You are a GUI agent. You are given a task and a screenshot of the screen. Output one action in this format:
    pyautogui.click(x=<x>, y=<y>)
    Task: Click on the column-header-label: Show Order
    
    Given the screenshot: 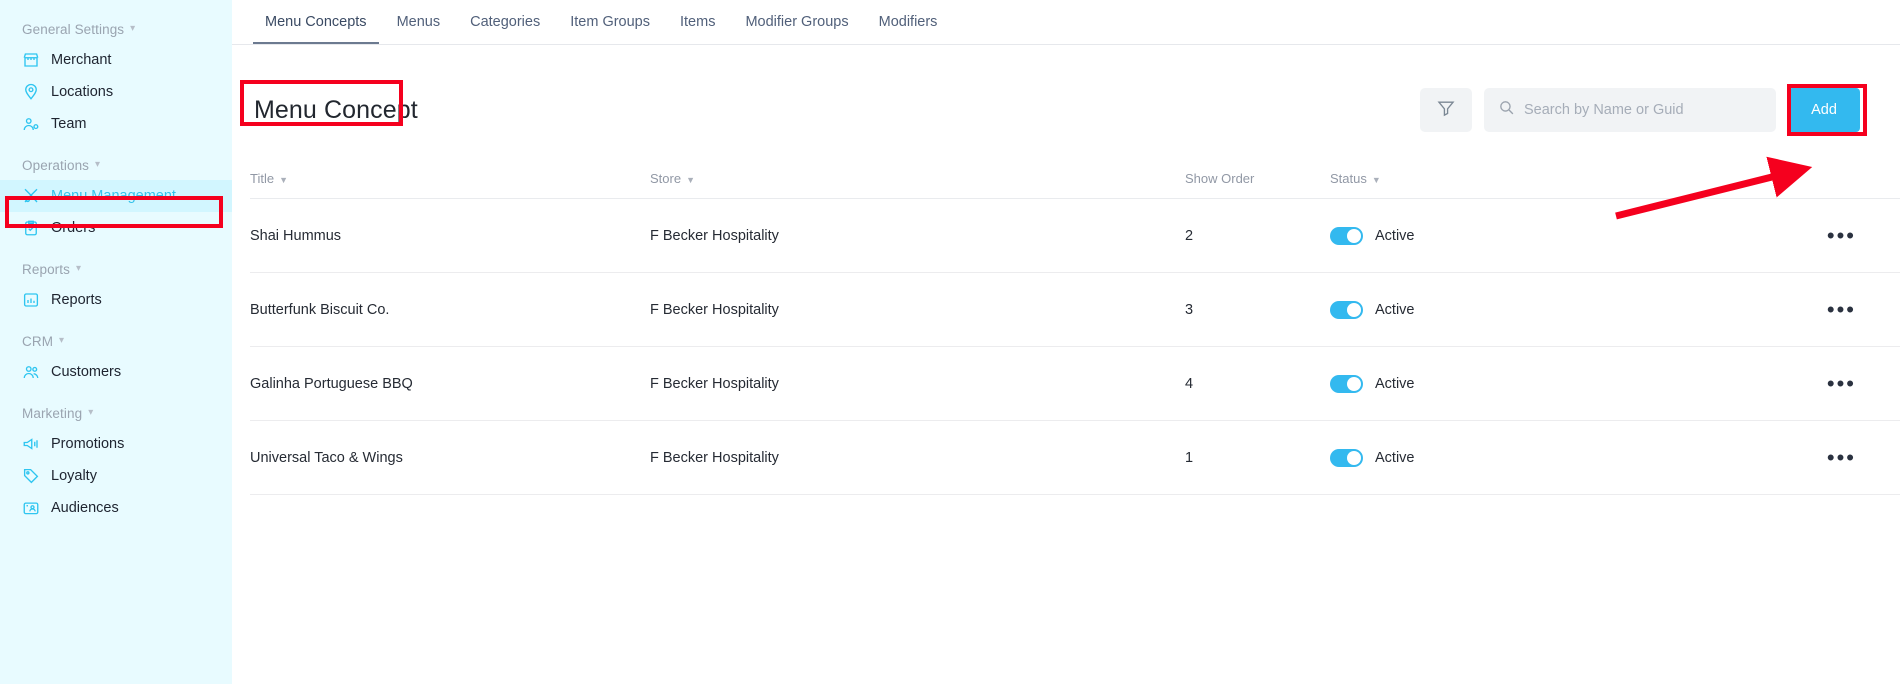 What is the action you would take?
    pyautogui.click(x=1220, y=178)
    